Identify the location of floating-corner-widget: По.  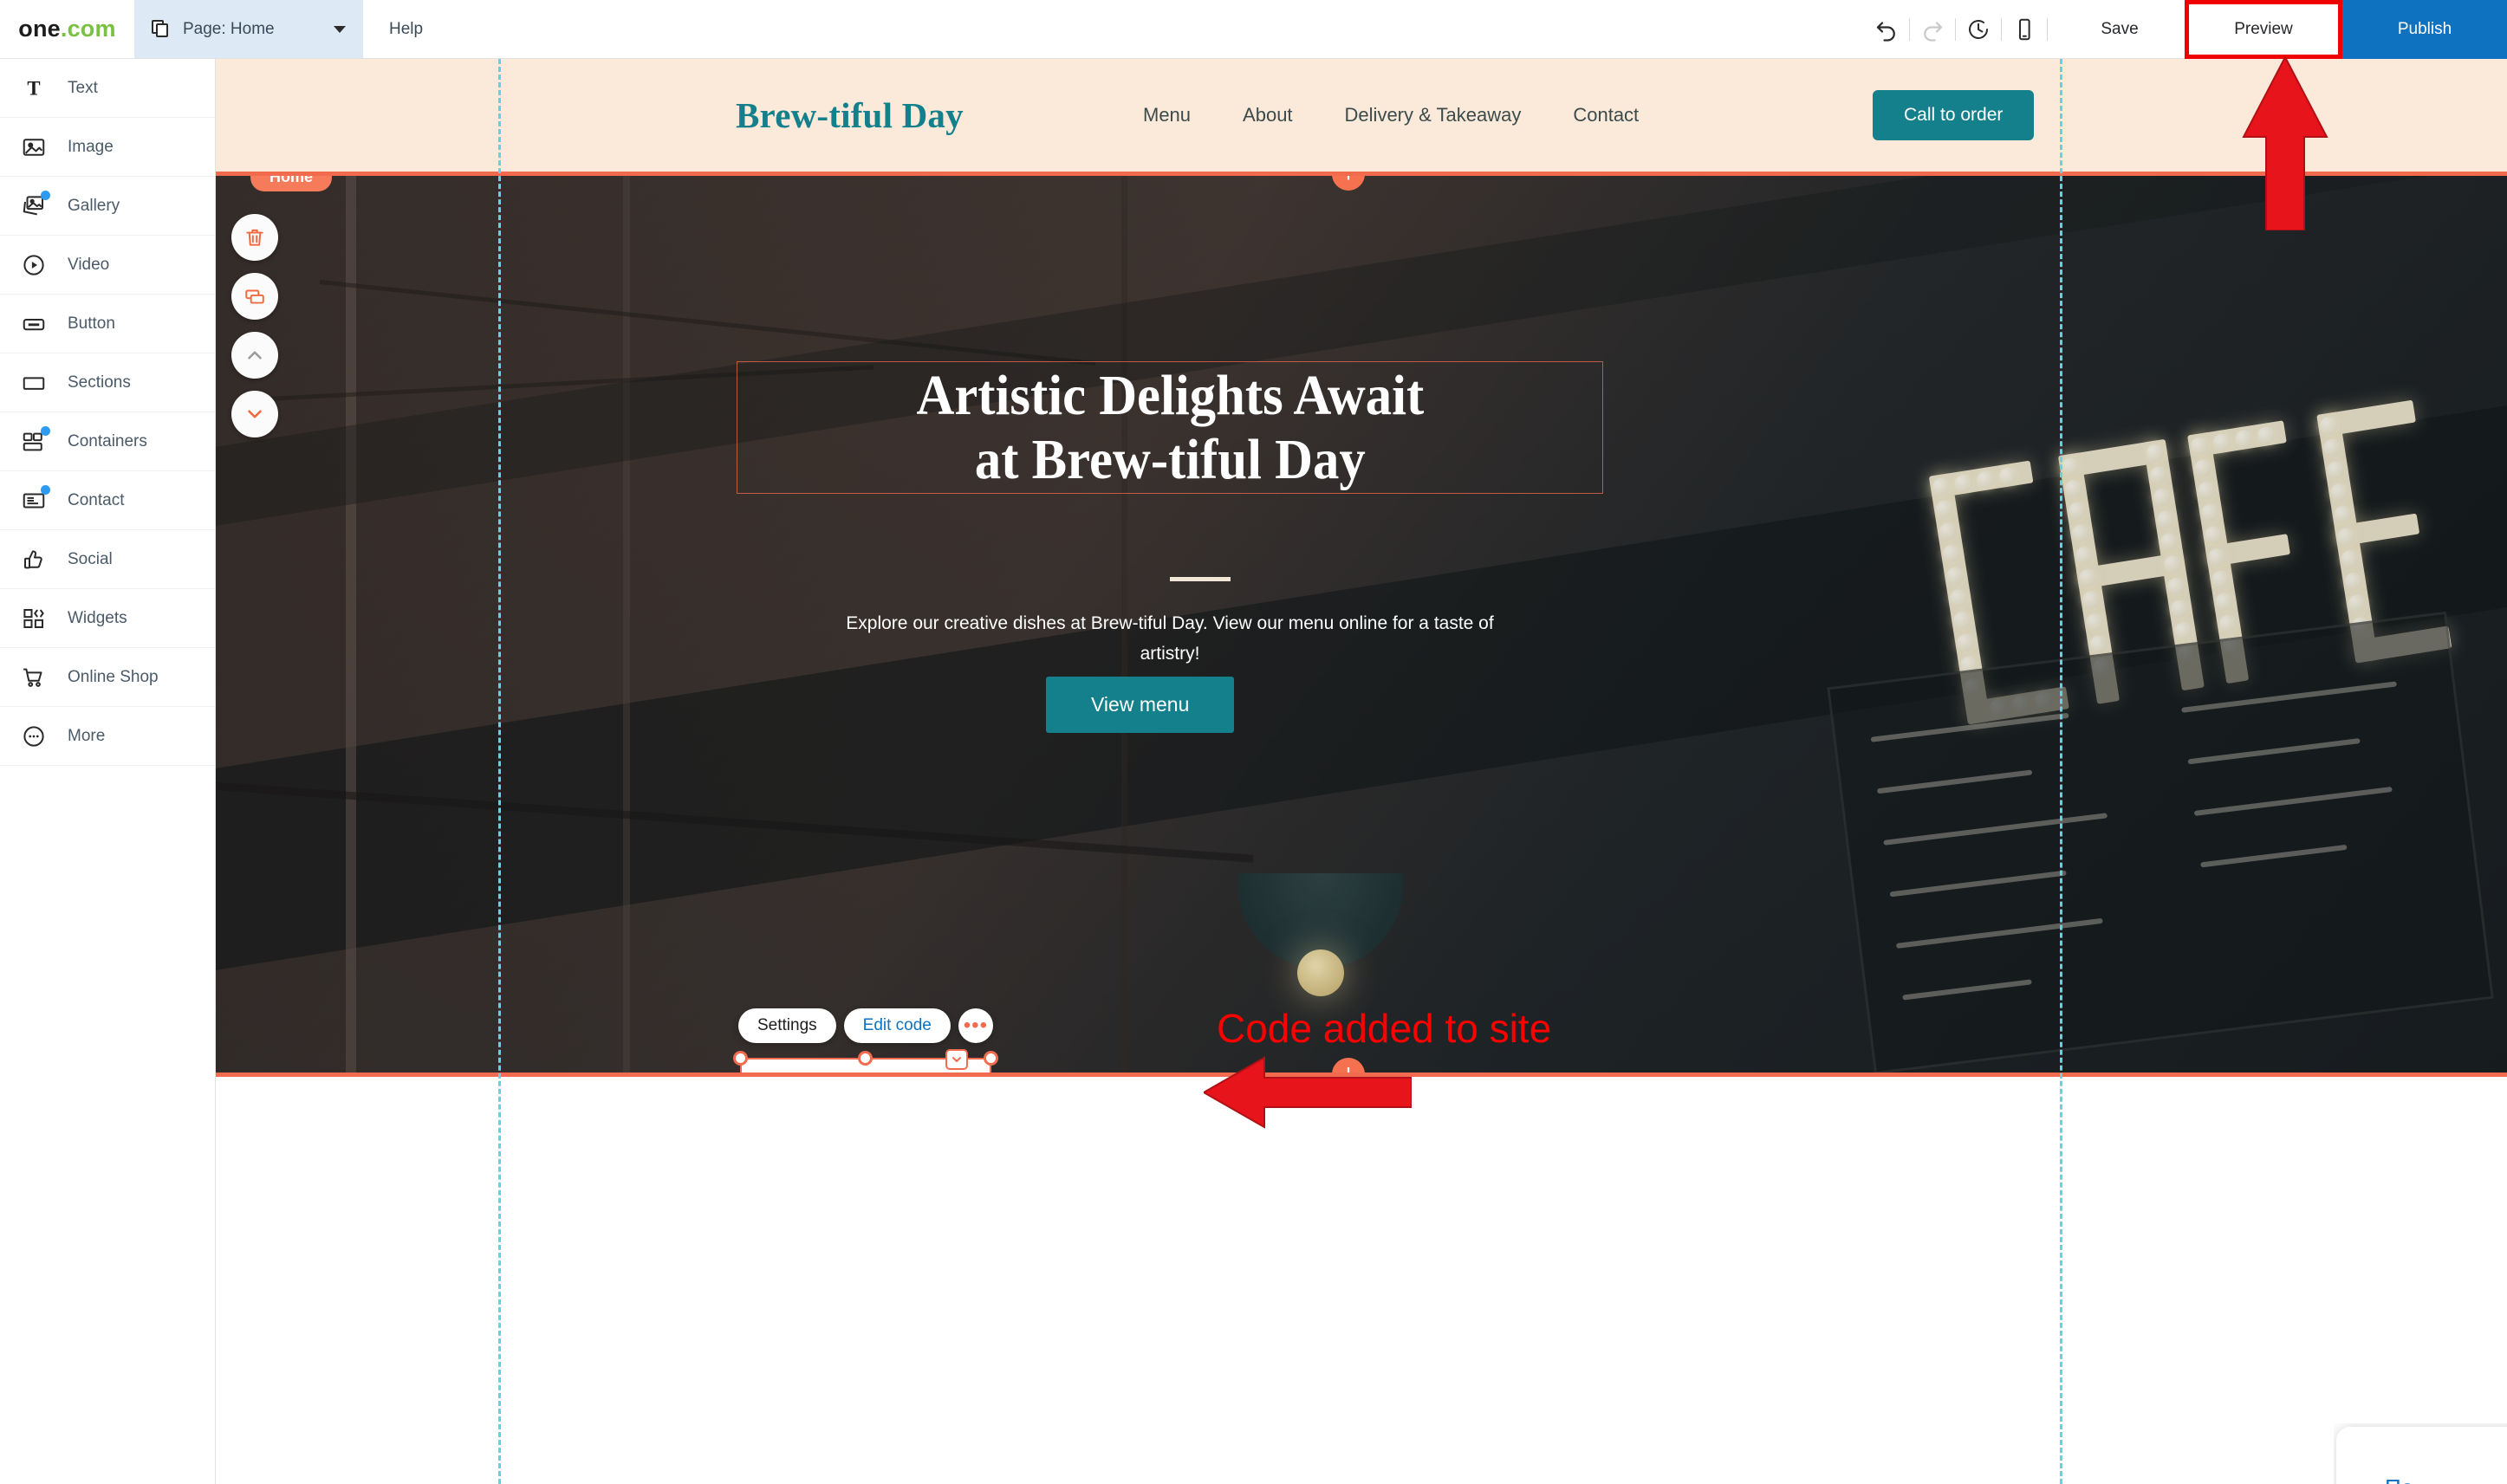
(2421, 1455).